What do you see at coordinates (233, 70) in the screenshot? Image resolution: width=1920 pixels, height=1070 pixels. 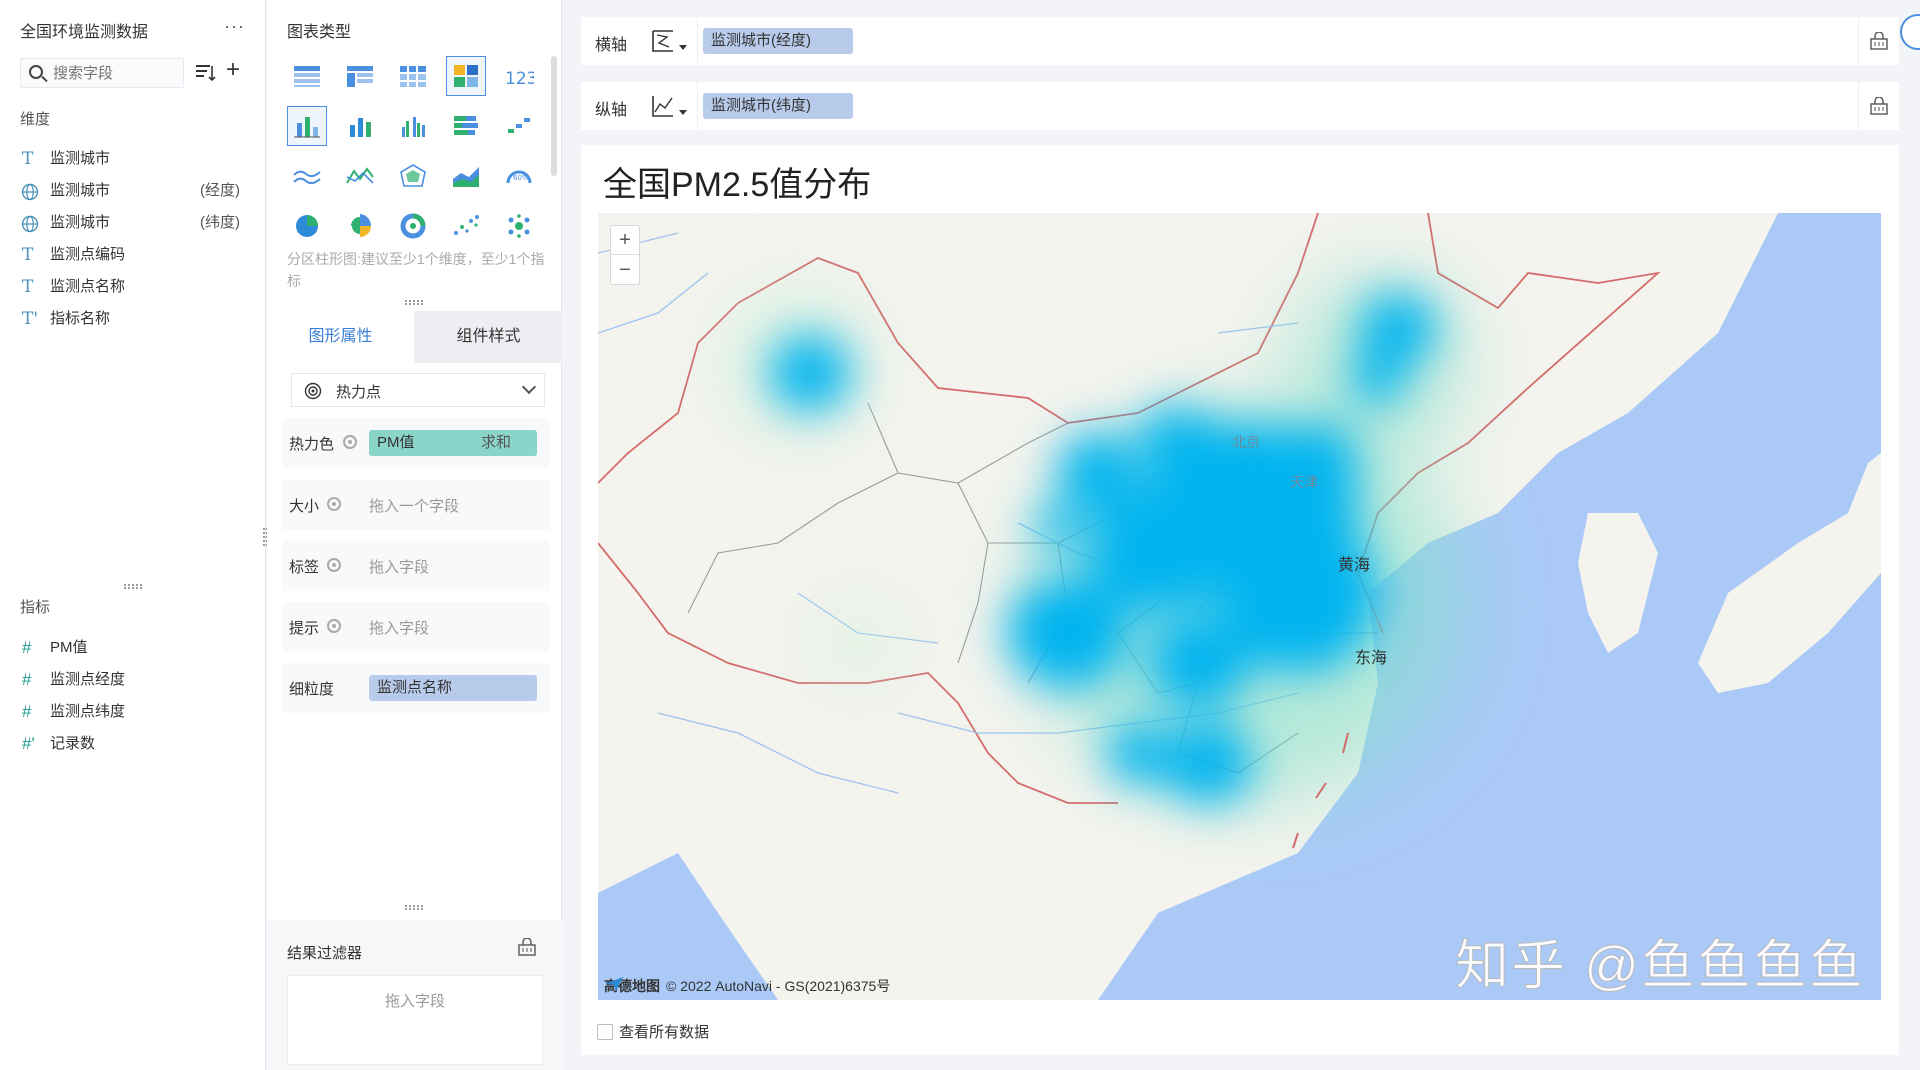 I see `add-field-icon: +` at bounding box center [233, 70].